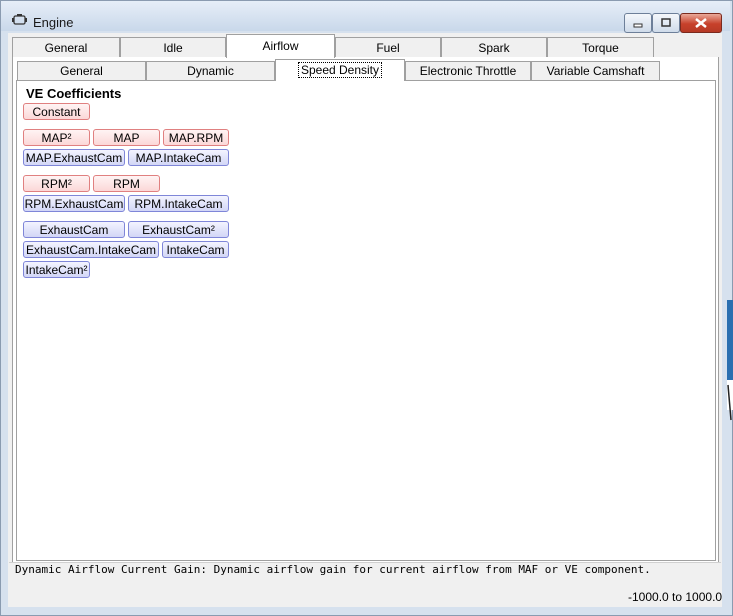  What do you see at coordinates (74, 157) in the screenshot?
I see `map-exhaustcam-button: MAP.ExhaustCam` at bounding box center [74, 157].